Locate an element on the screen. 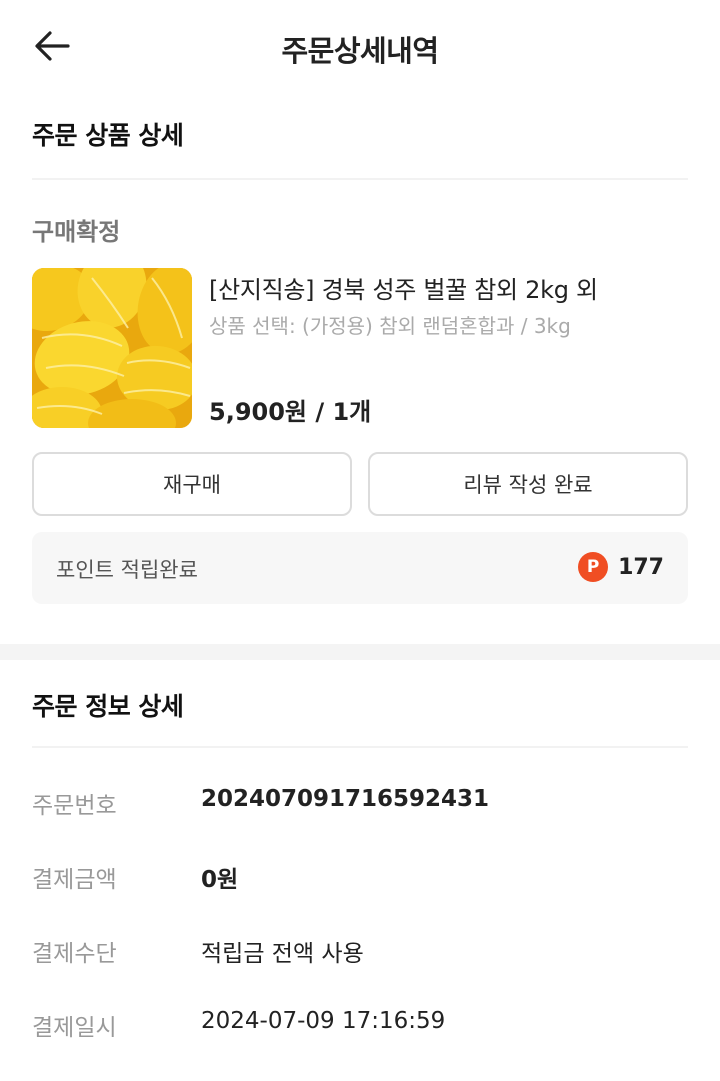 The width and height of the screenshot is (720, 1081). rebuy-button: 재구매 is located at coordinates (192, 484).